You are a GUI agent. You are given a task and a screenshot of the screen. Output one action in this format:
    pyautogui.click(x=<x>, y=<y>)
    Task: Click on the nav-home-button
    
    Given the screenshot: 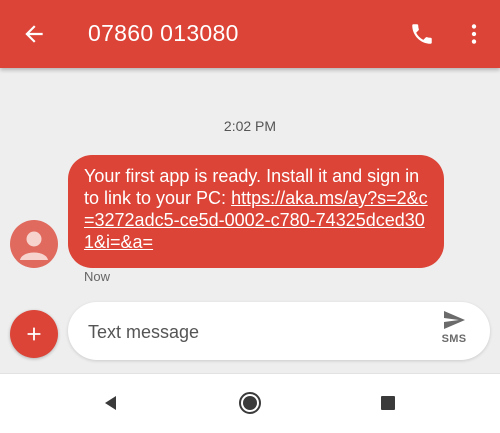 What is the action you would take?
    pyautogui.click(x=250, y=403)
    